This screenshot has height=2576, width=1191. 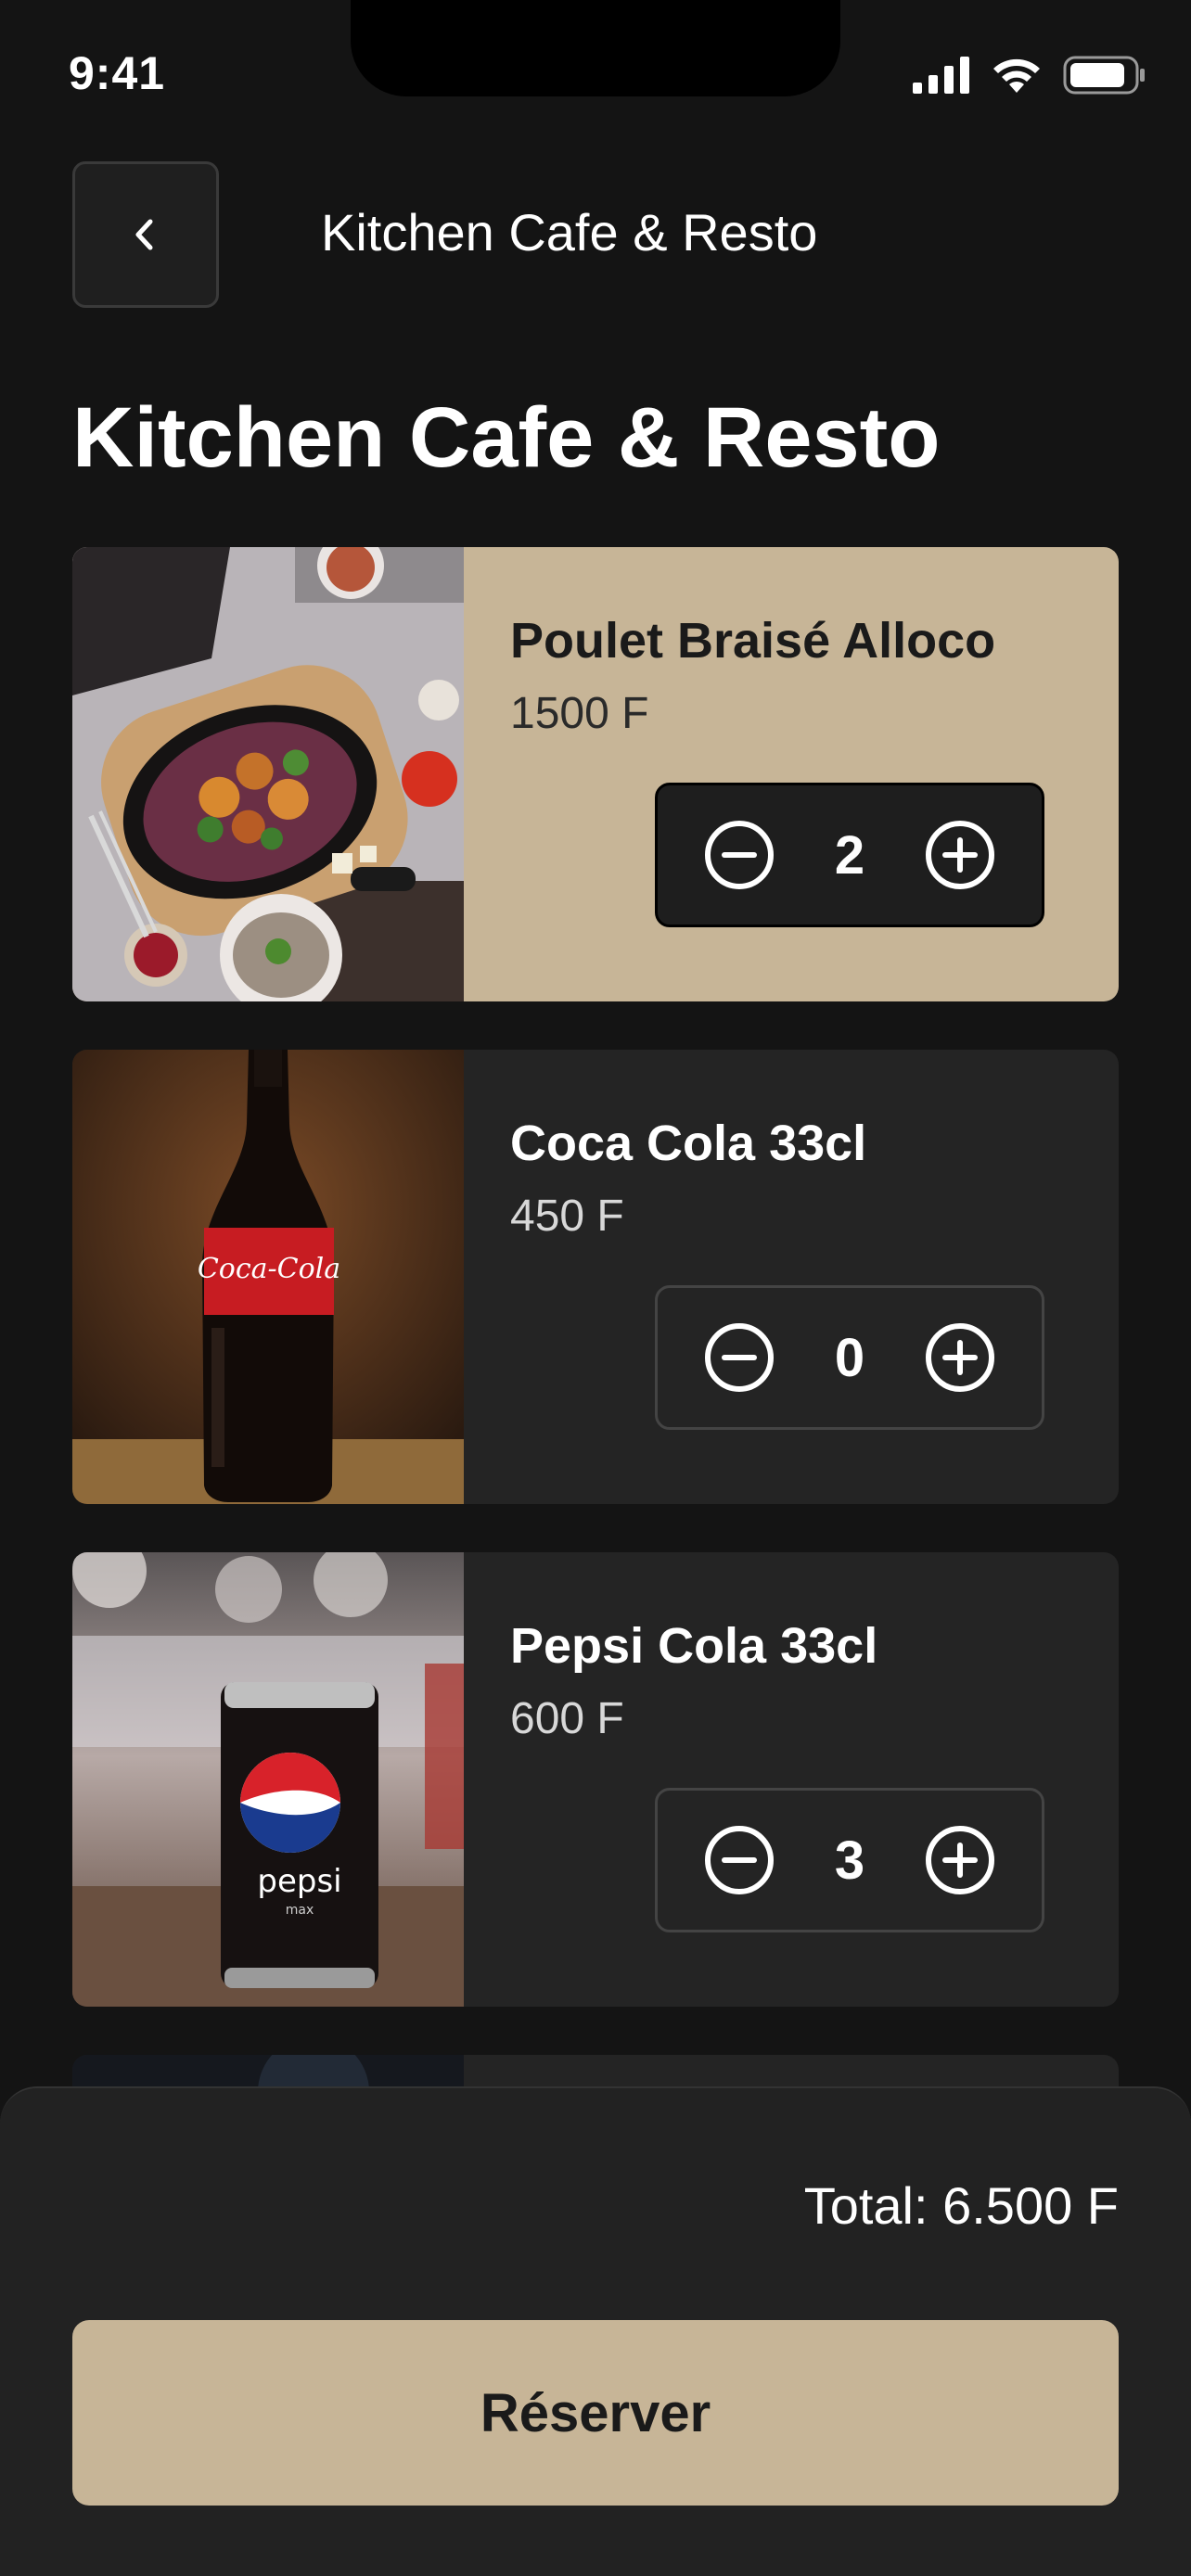 I want to click on battery-icon, so click(x=1104, y=75).